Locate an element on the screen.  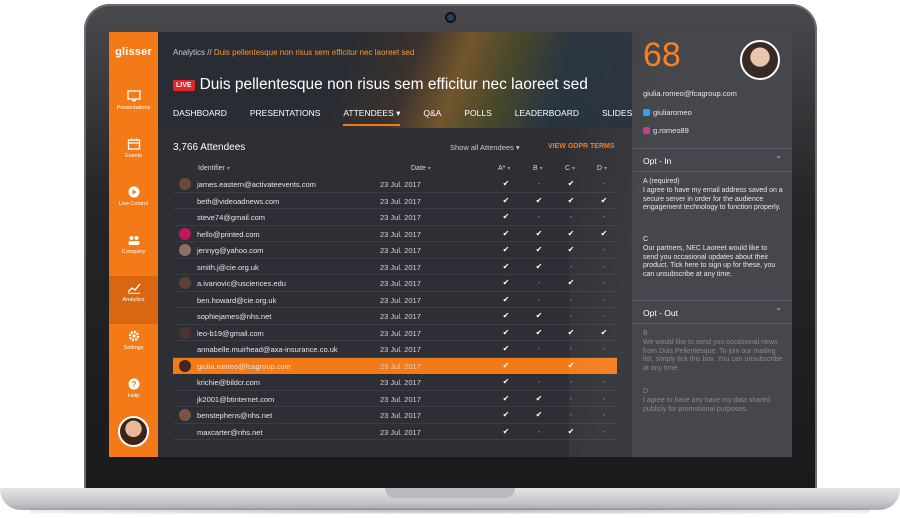
table-row: hello@printed.com 23 Jul. 2017 ✔ ✔ ✔ ✔ is located at coordinates (395, 234).